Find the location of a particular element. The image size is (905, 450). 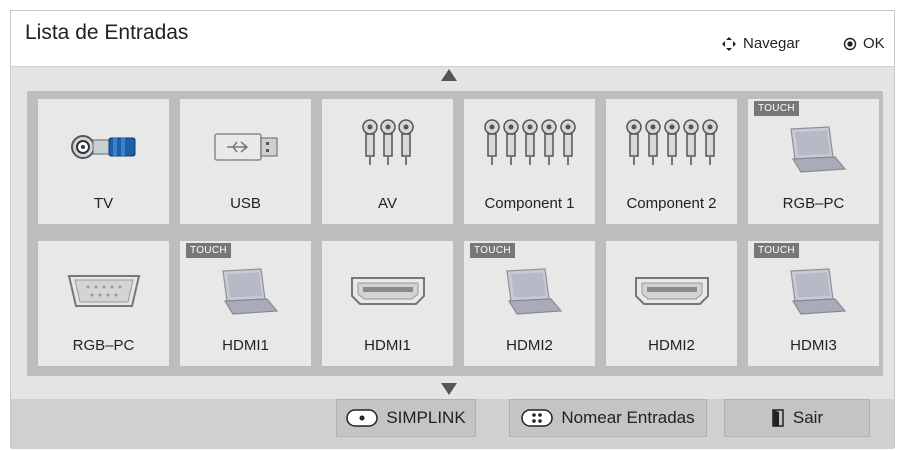

coax-icon is located at coordinates (104, 149).